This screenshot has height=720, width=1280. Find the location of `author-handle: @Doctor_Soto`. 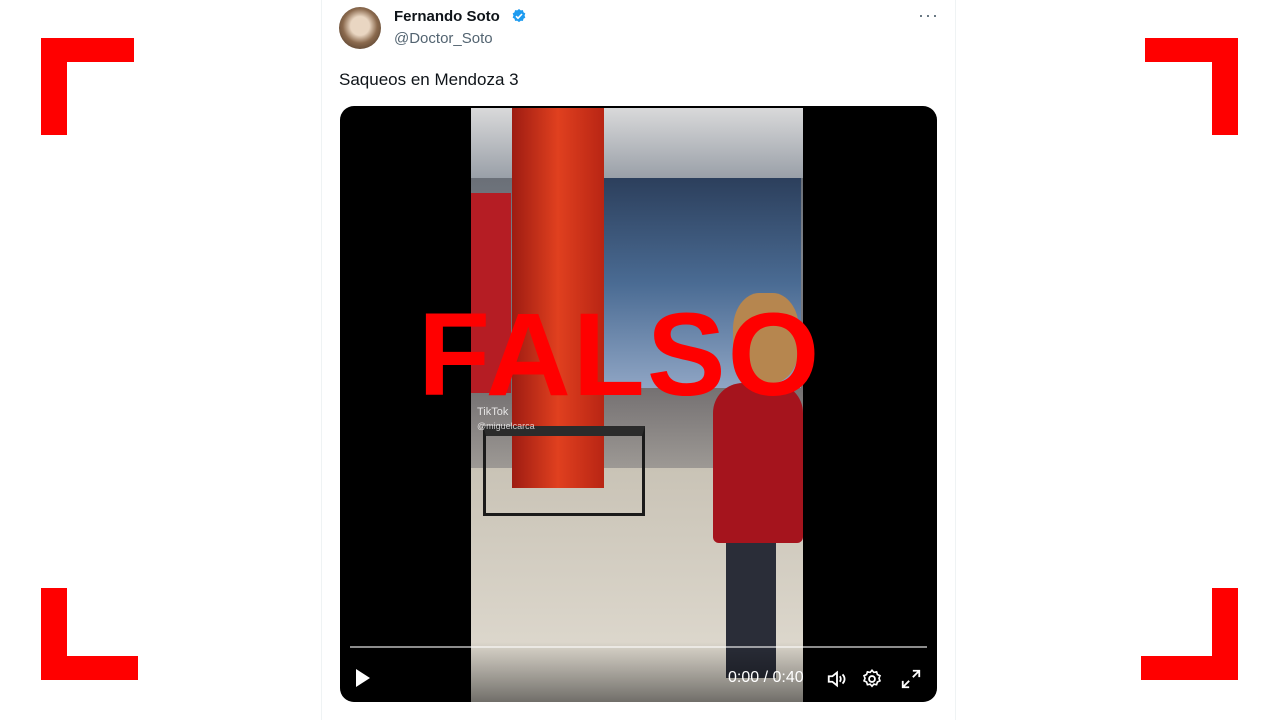

author-handle: @Doctor_Soto is located at coordinates (443, 38).